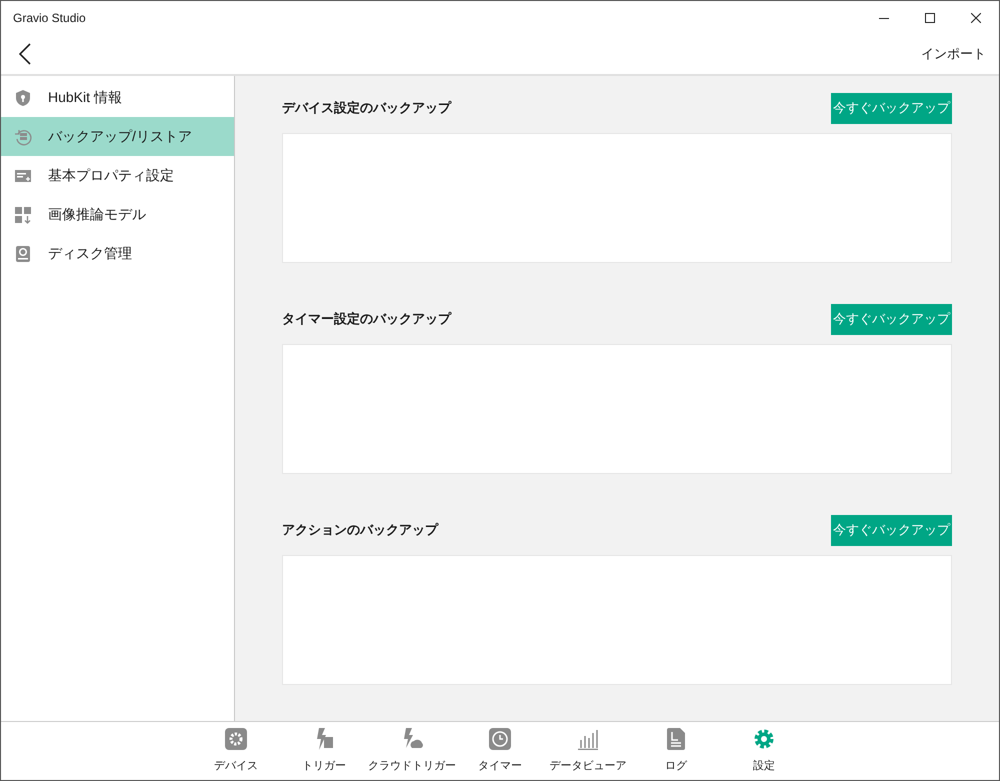 The width and height of the screenshot is (1000, 781). I want to click on sidebar-item: 基本プロパティ設定, so click(117, 175).